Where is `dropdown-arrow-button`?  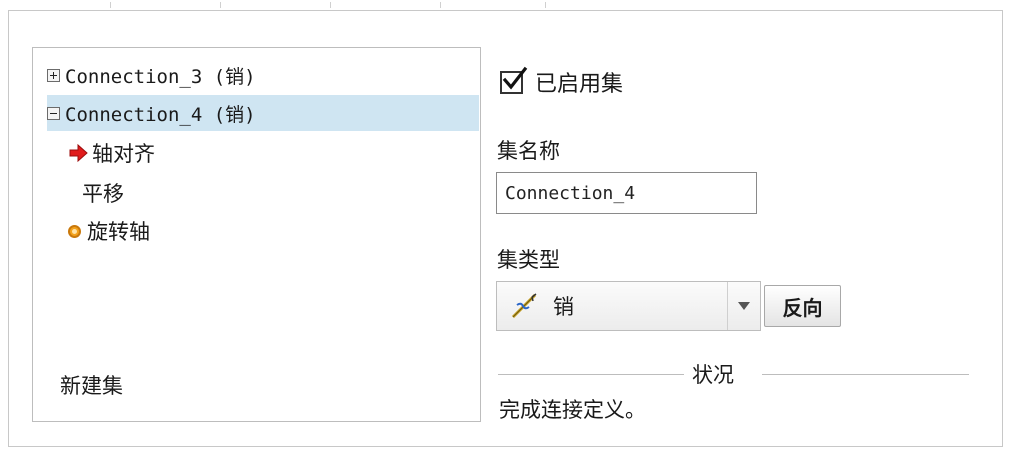 dropdown-arrow-button is located at coordinates (743, 306).